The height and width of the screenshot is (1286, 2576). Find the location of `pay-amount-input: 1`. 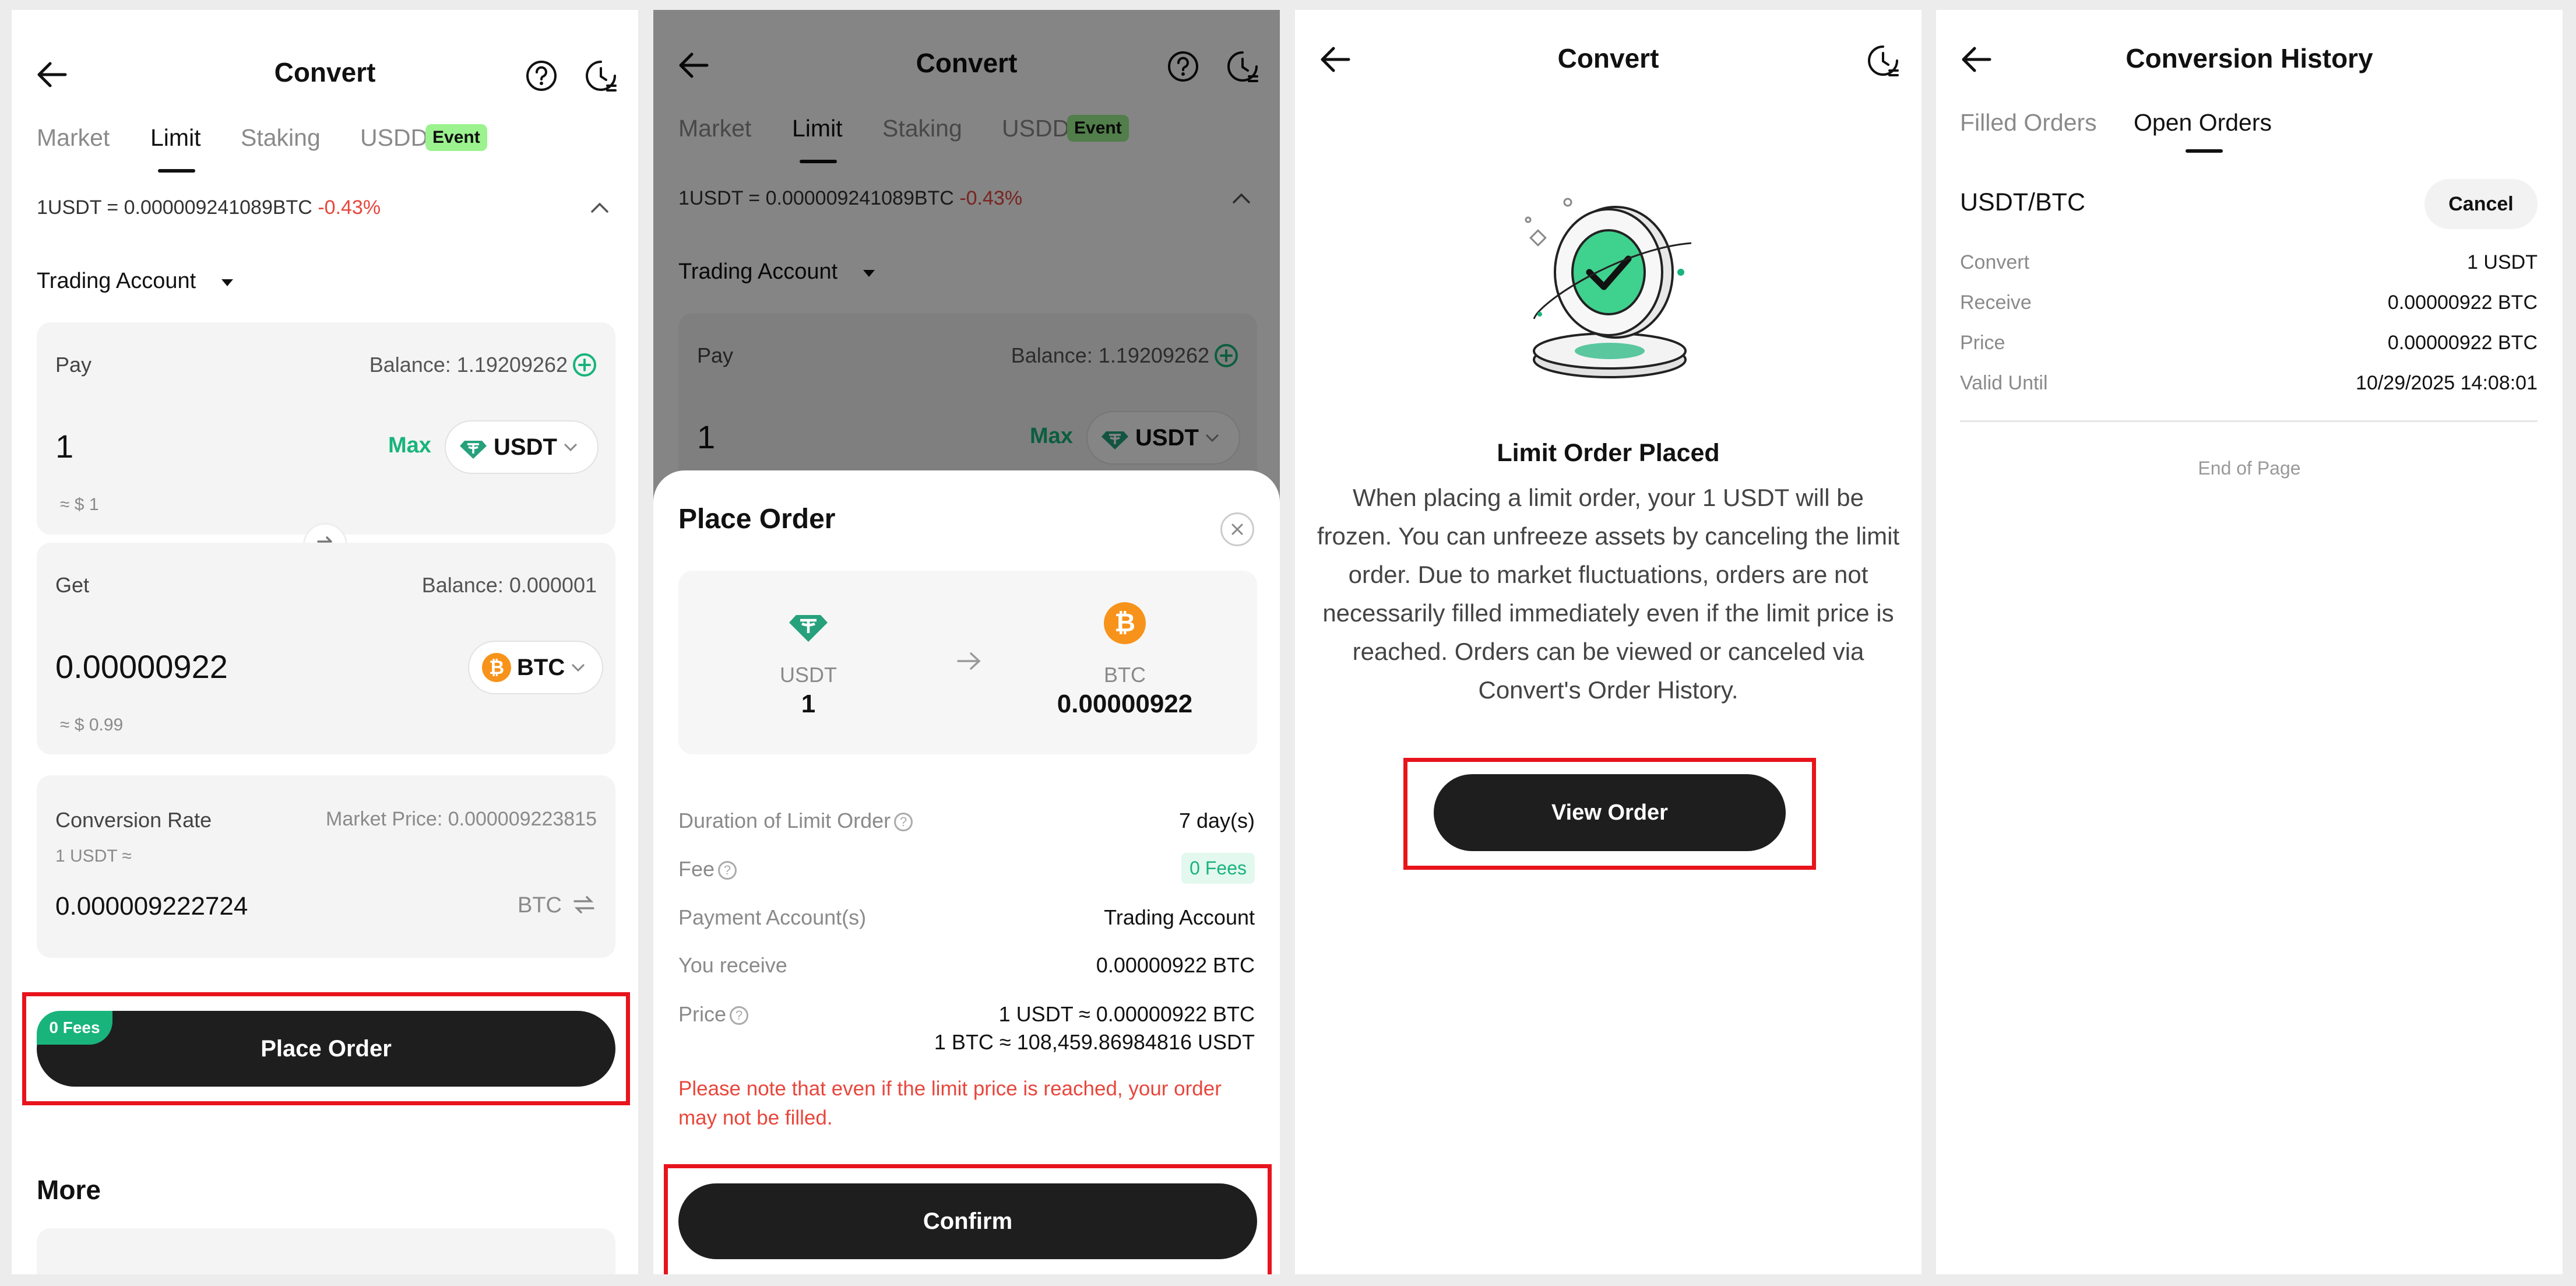

pay-amount-input: 1 is located at coordinates (64, 446).